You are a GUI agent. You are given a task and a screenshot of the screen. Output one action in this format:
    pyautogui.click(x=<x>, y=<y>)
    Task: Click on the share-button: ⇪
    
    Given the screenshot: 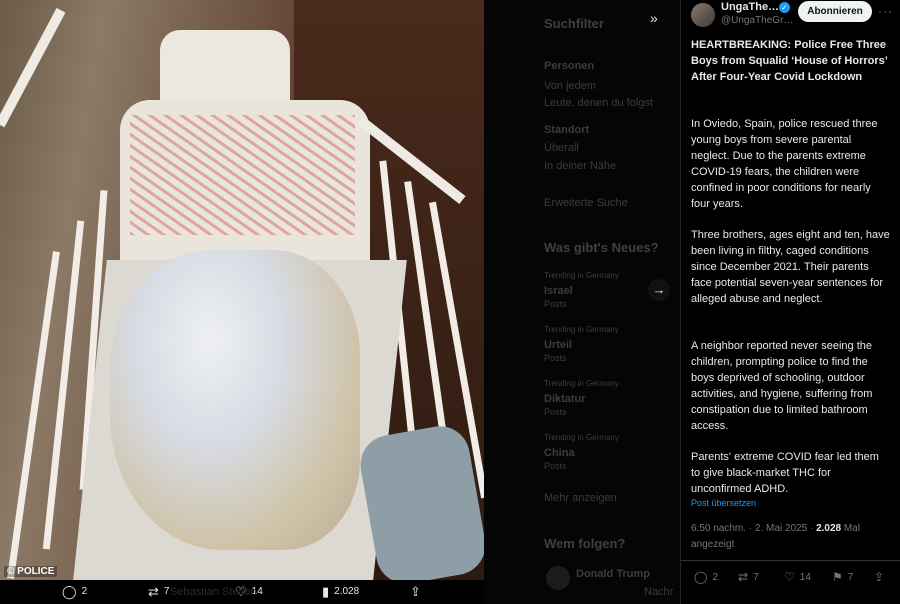 What is the action you would take?
    pyautogui.click(x=879, y=577)
    